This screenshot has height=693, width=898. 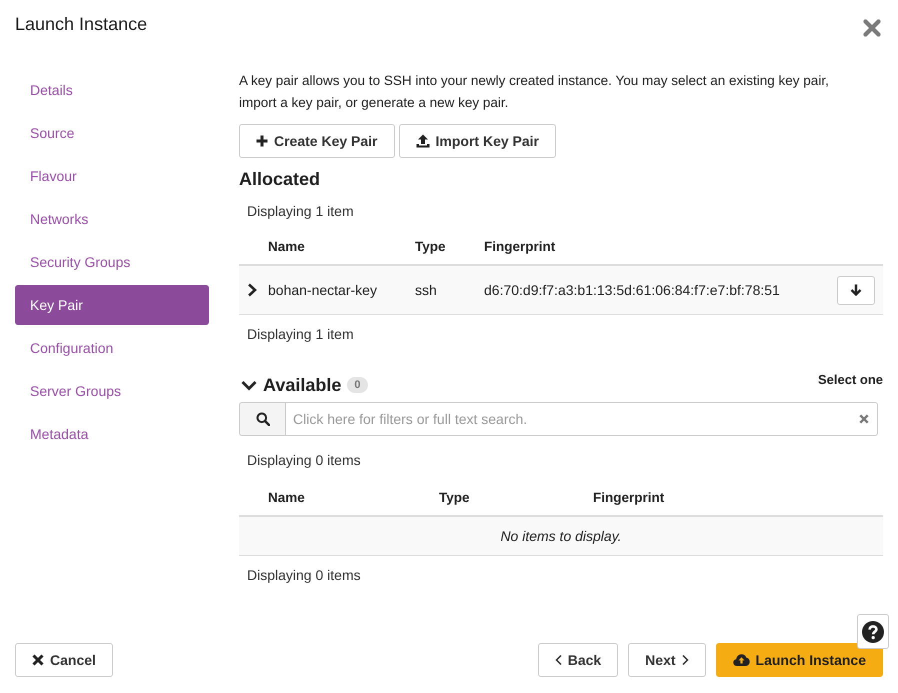 I want to click on sidebar-item: Source, so click(x=112, y=133).